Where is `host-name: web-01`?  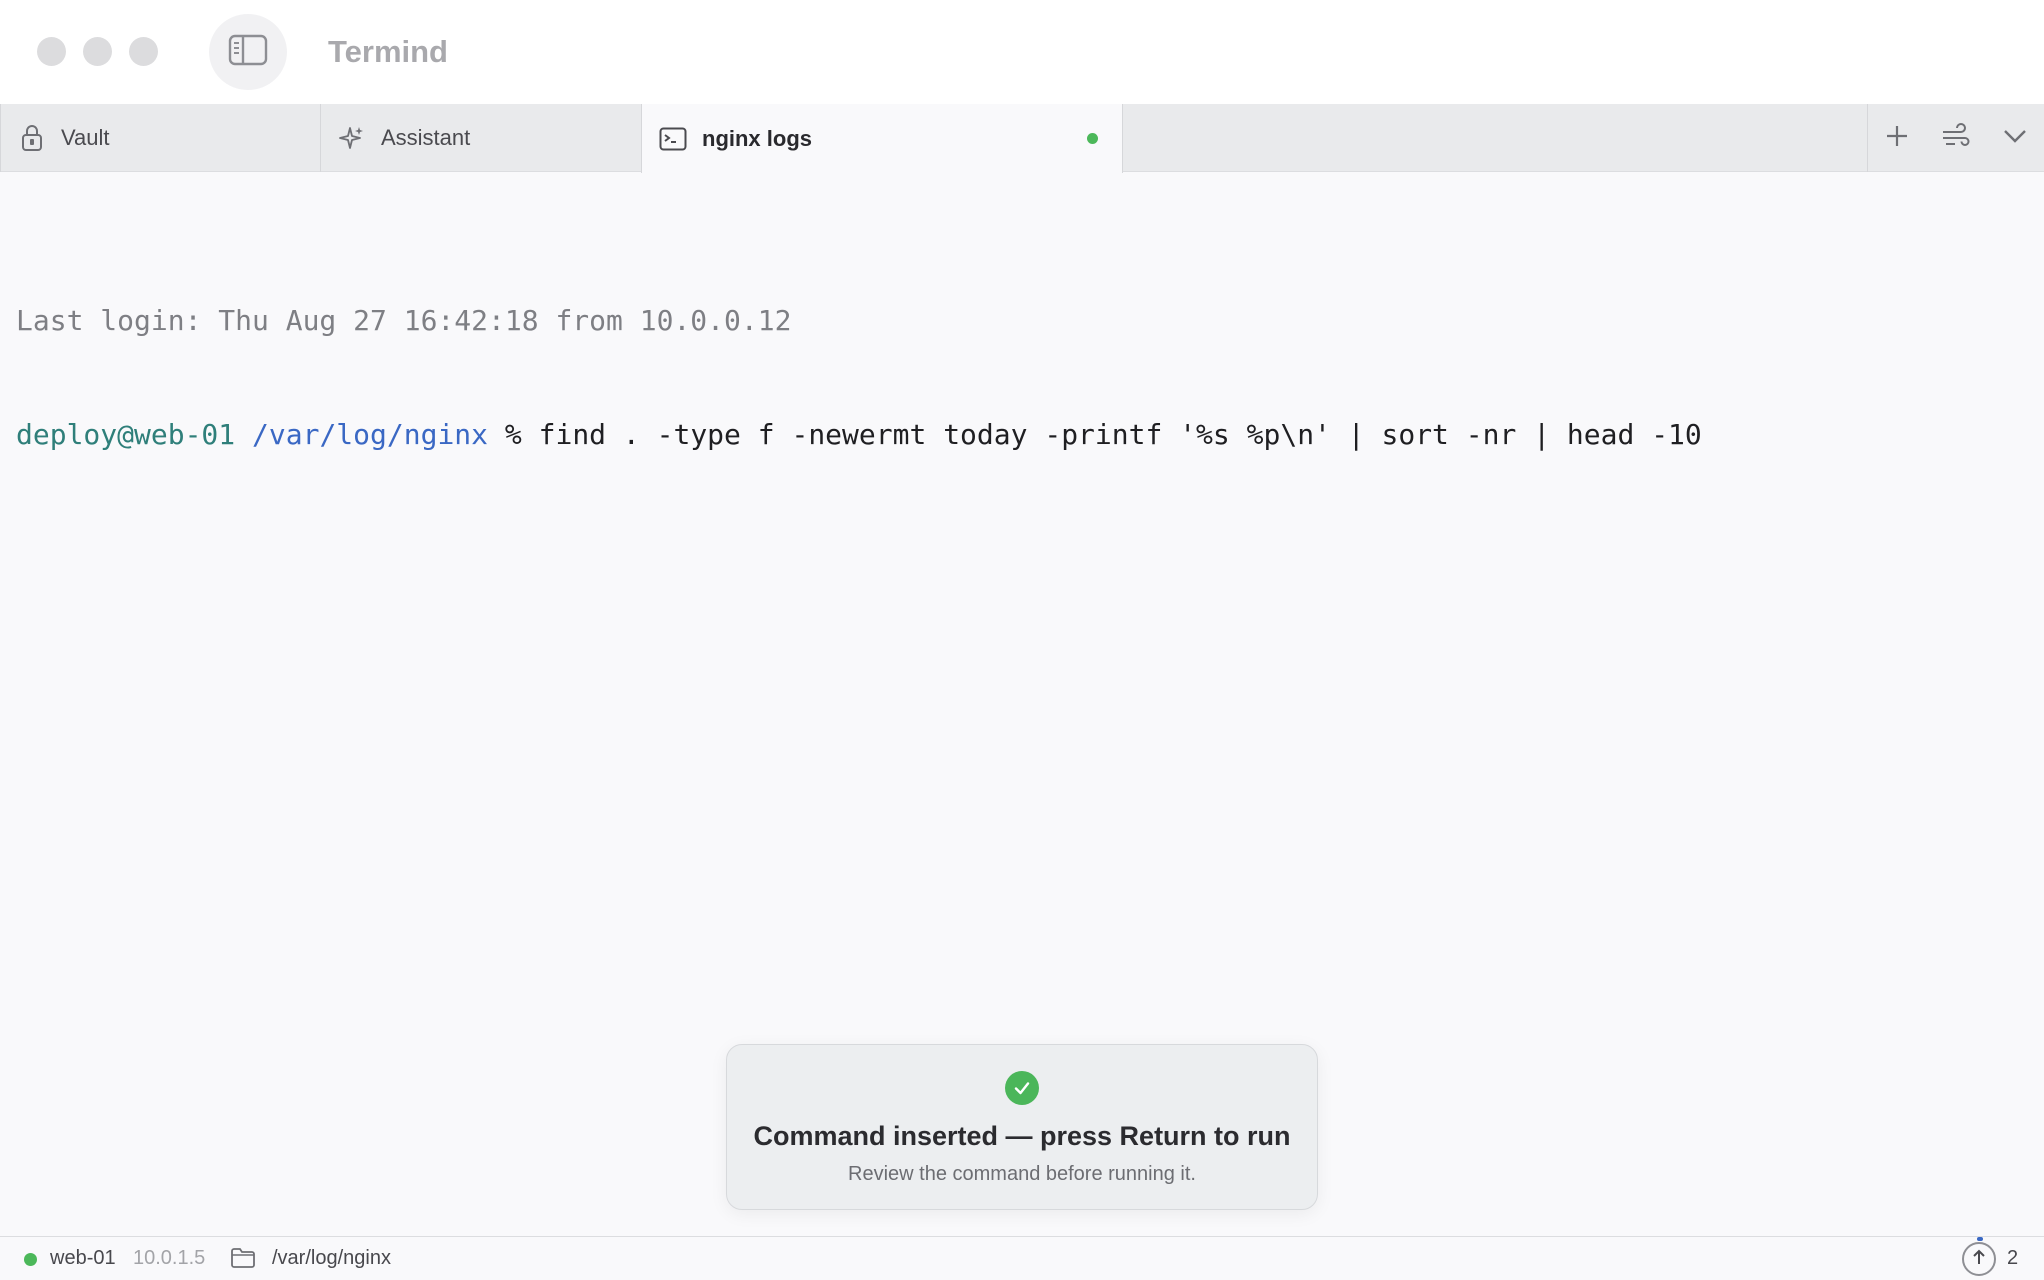 host-name: web-01 is located at coordinates (83, 1258).